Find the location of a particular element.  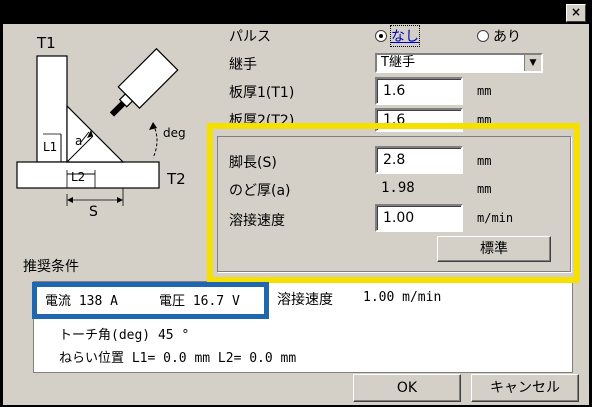

weld-diagram is located at coordinates (97, 126).